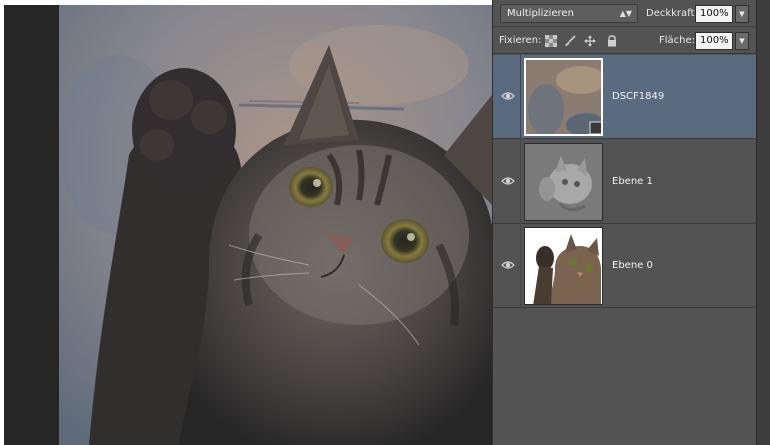 This screenshot has width=770, height=445. Describe the element at coordinates (31, 225) in the screenshot. I see `canvas-pasteboard` at that location.